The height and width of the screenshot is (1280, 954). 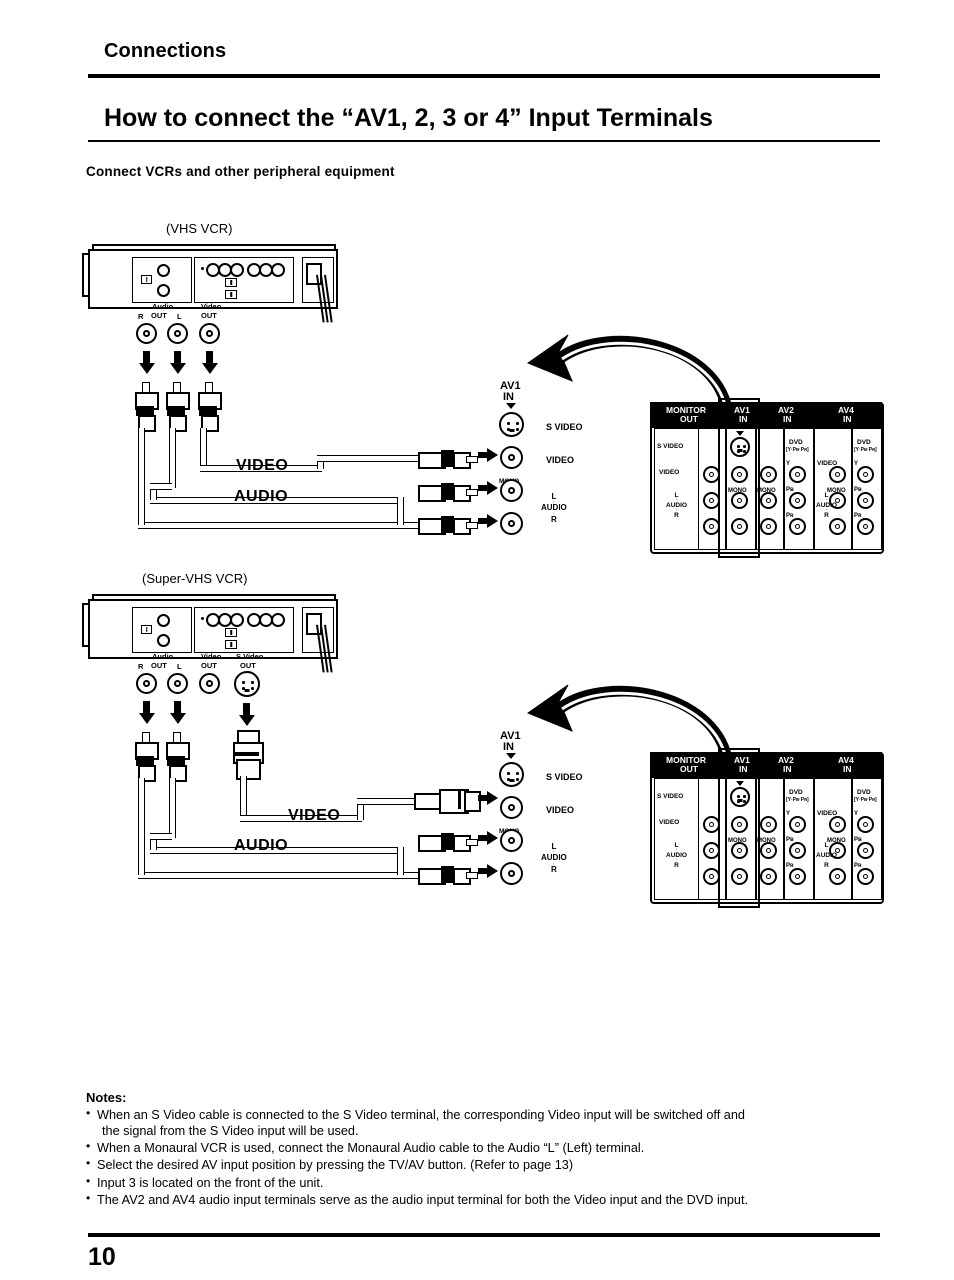 What do you see at coordinates (177, 683) in the screenshot?
I see `svhs-audio-l-jack` at bounding box center [177, 683].